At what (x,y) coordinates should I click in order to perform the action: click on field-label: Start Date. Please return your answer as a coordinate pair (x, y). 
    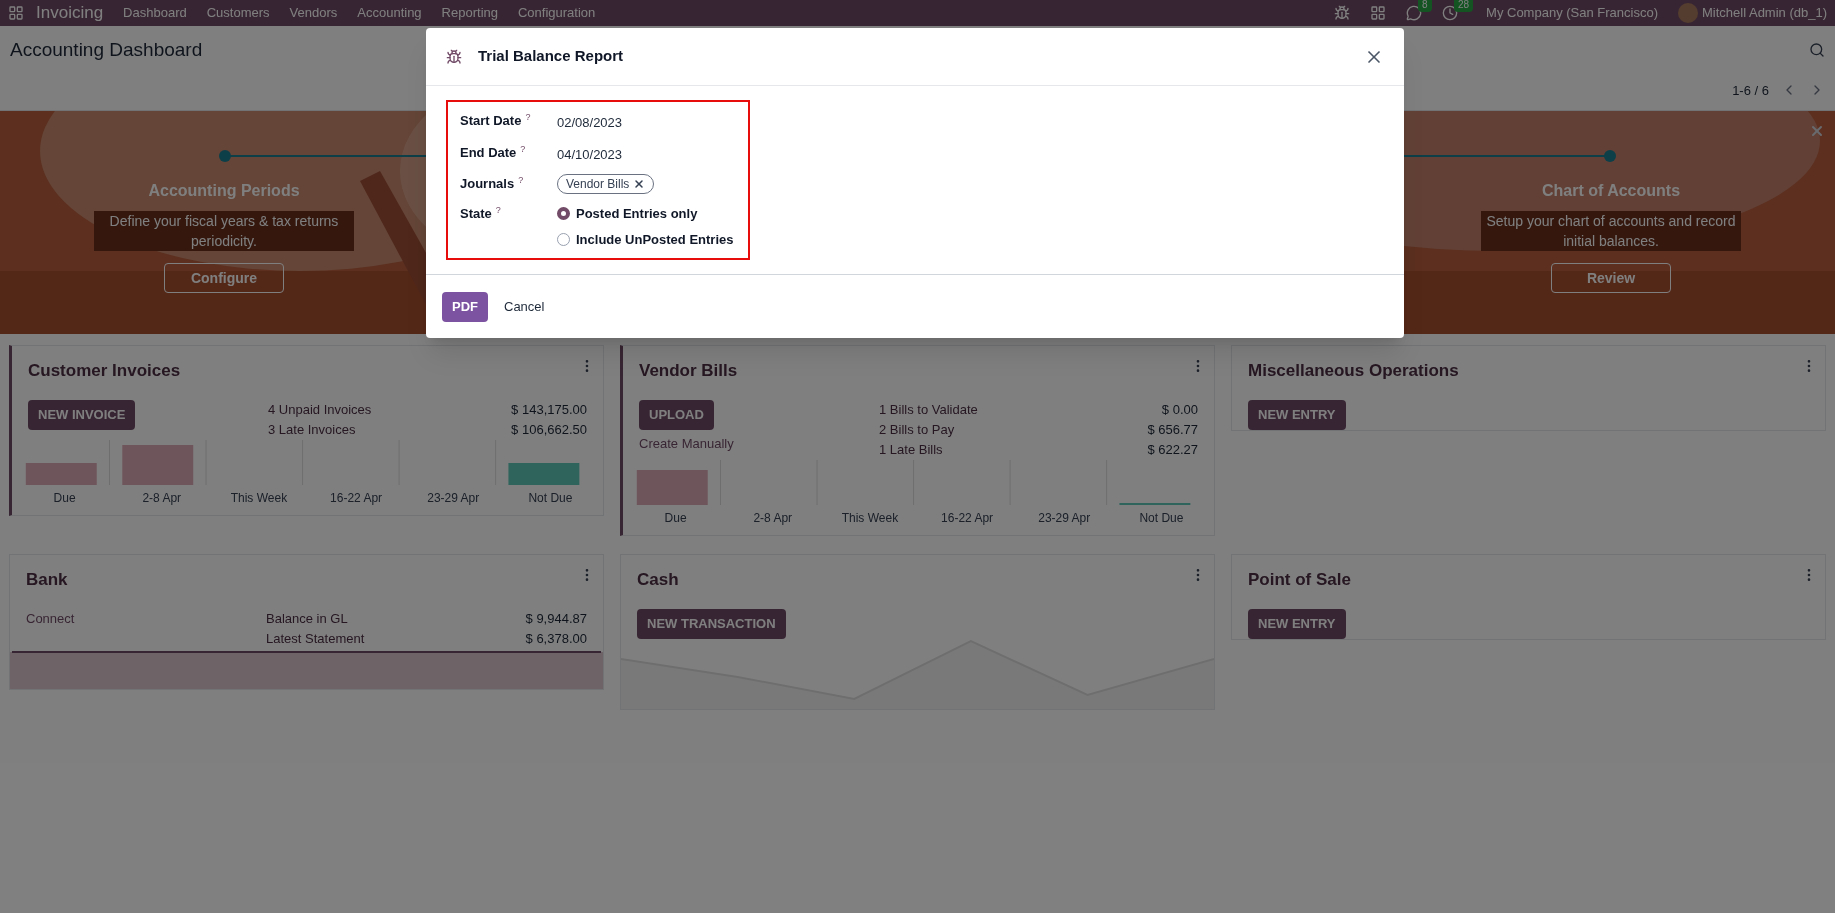
    Looking at the image, I should click on (491, 121).